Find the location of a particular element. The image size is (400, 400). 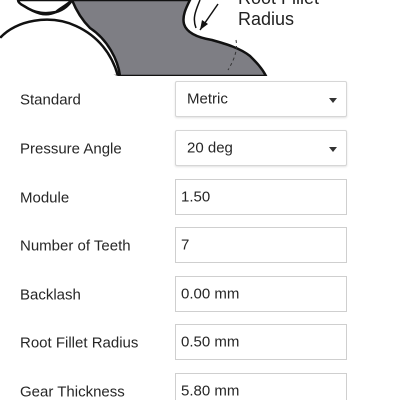

root-fillet-annotation: Root Fillet is located at coordinates (278, 4).